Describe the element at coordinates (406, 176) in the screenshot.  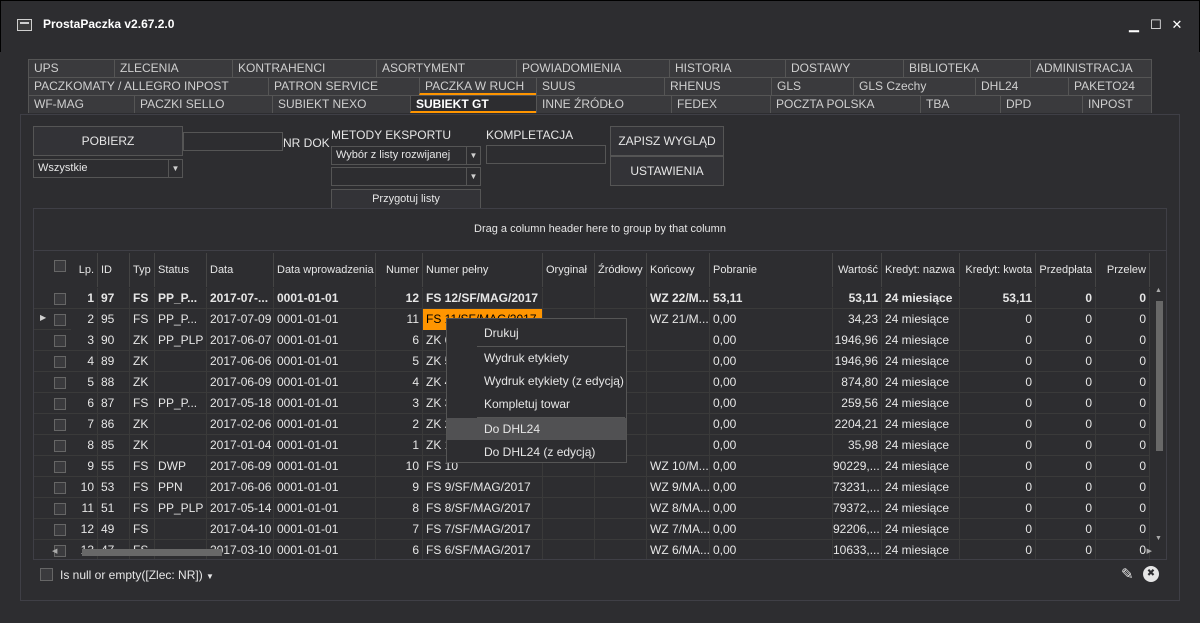
I see `secondary-select: ▼` at that location.